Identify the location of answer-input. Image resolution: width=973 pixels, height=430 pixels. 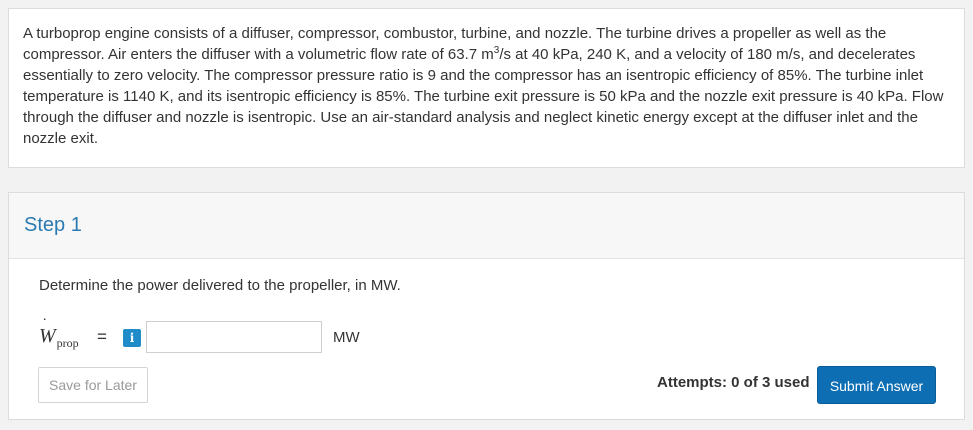
(234, 337).